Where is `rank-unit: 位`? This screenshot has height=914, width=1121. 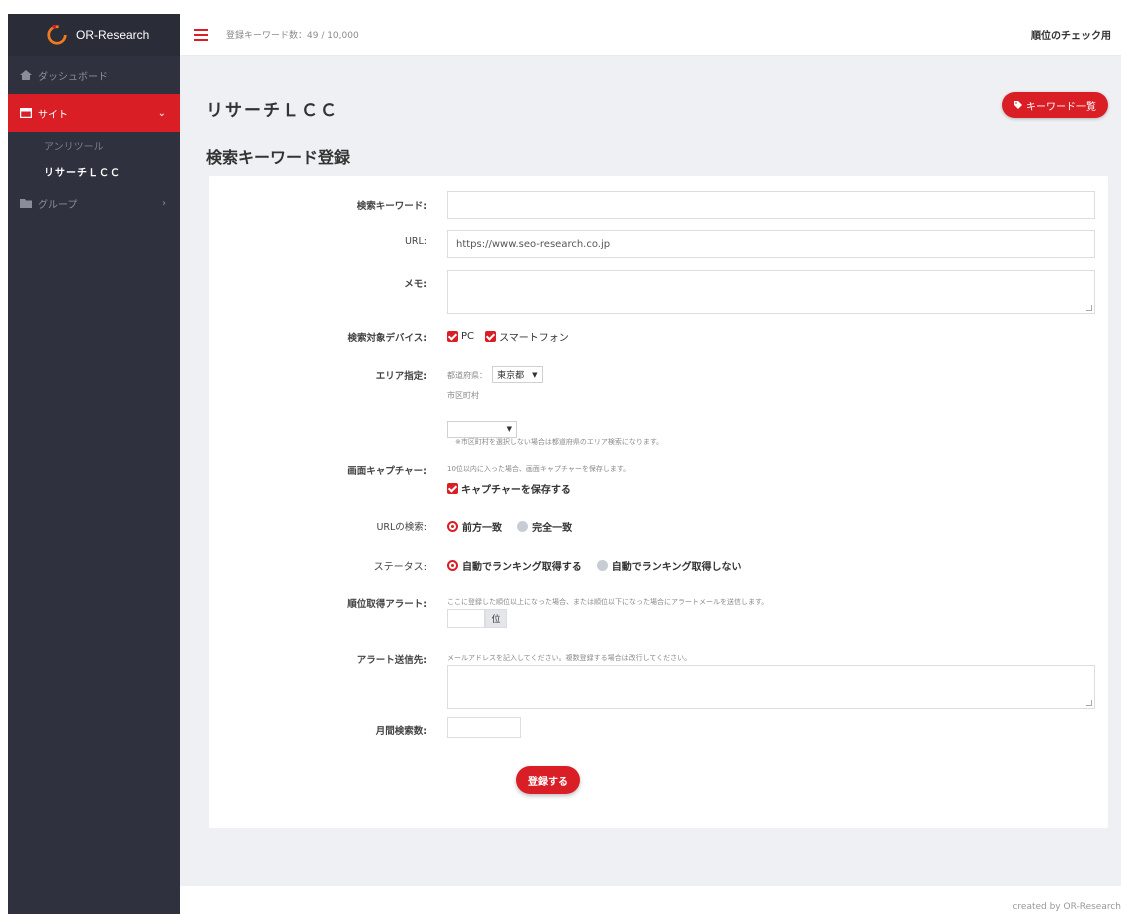 rank-unit: 位 is located at coordinates (496, 618).